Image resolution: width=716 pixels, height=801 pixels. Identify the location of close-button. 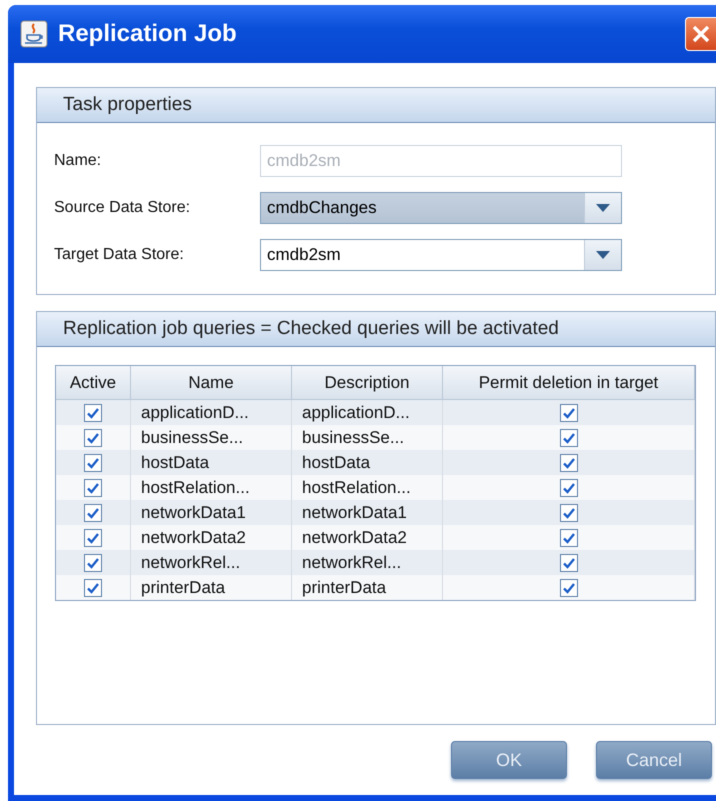
(700, 34).